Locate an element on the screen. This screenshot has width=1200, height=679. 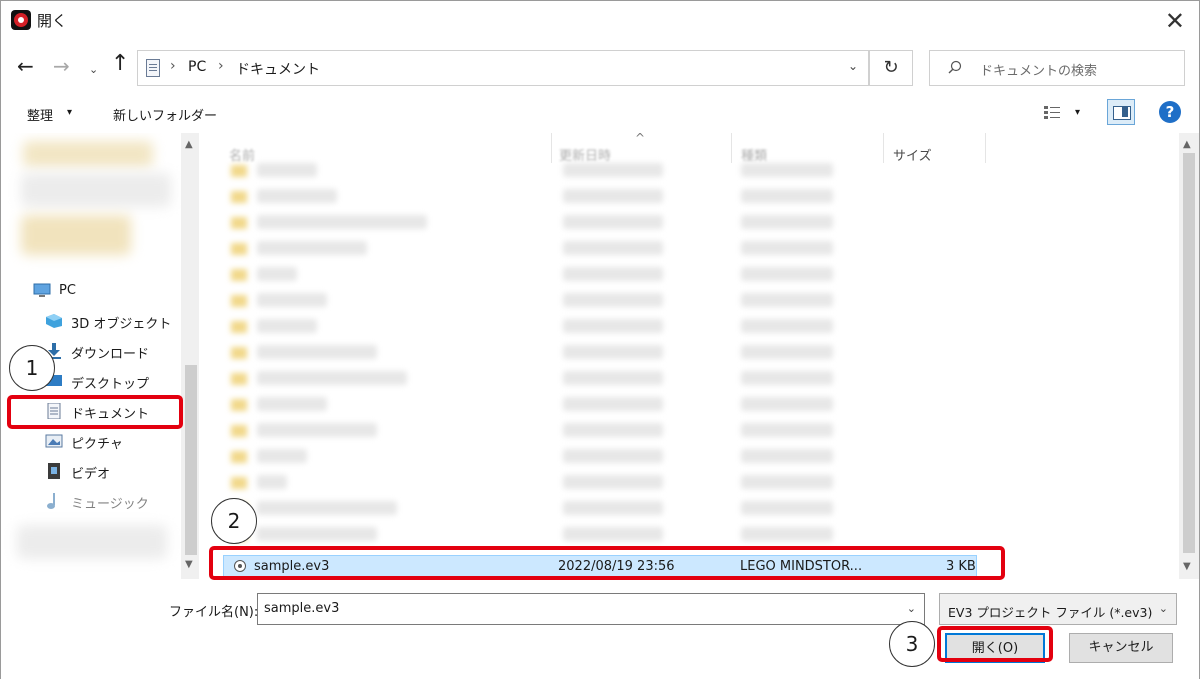
filename-input: sample.ev3 ⌄ is located at coordinates (591, 609).